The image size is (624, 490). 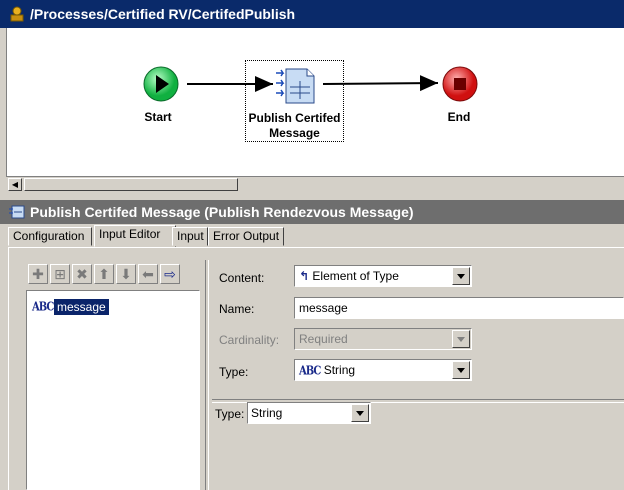 What do you see at coordinates (355, 276) in the screenshot?
I see `content-value-text: Element of Type` at bounding box center [355, 276].